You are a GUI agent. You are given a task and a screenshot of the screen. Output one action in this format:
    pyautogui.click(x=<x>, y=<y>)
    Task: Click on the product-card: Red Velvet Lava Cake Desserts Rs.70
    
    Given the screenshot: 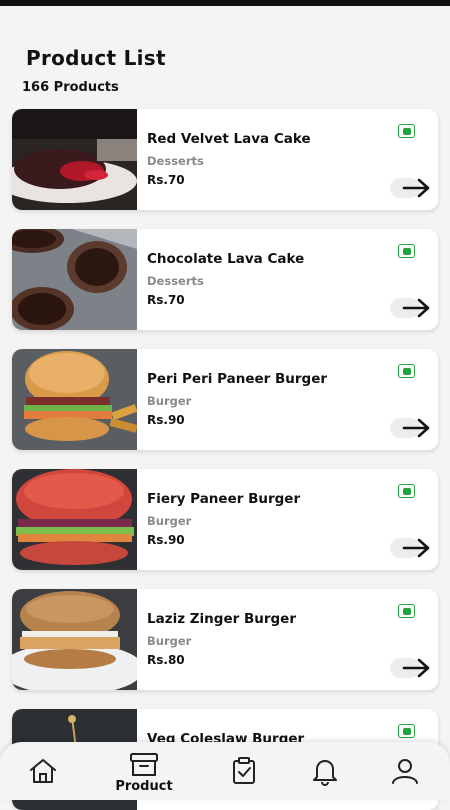 What is the action you would take?
    pyautogui.click(x=225, y=159)
    